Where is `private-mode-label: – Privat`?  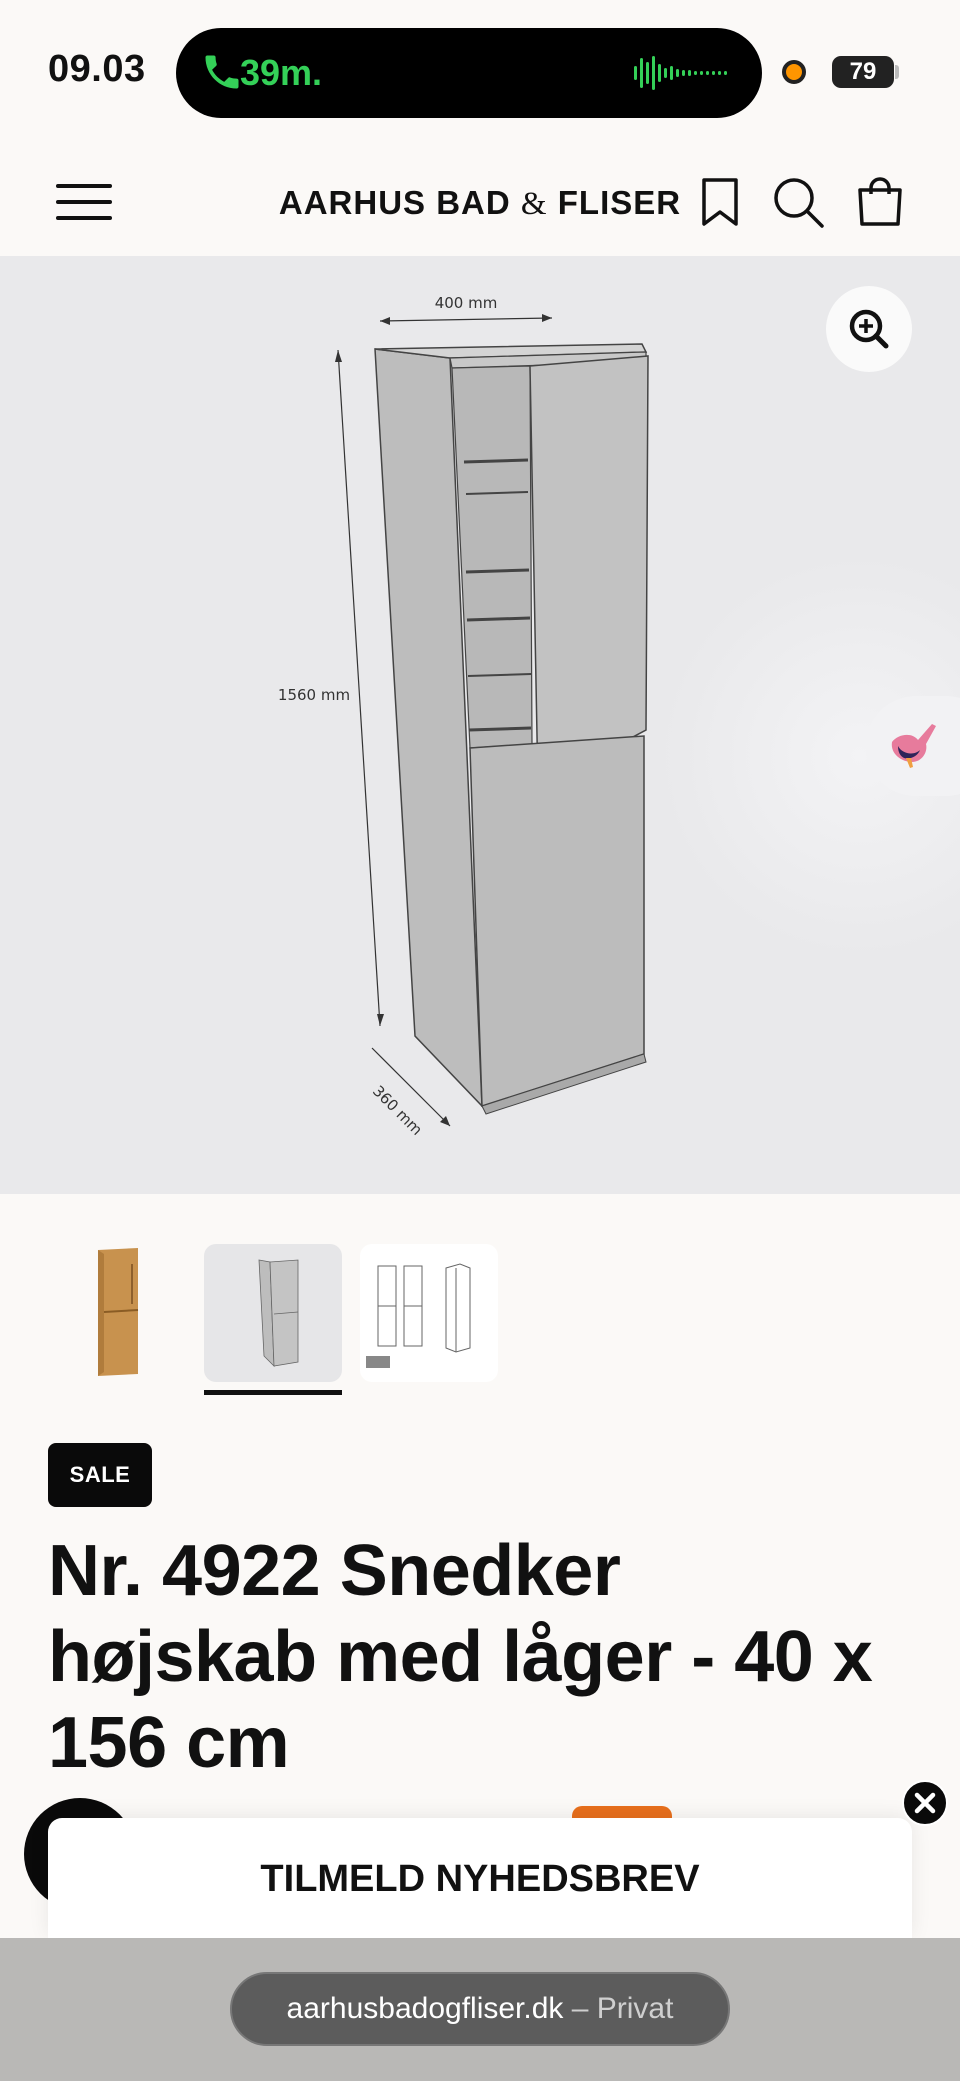 private-mode-label: – Privat is located at coordinates (618, 2008).